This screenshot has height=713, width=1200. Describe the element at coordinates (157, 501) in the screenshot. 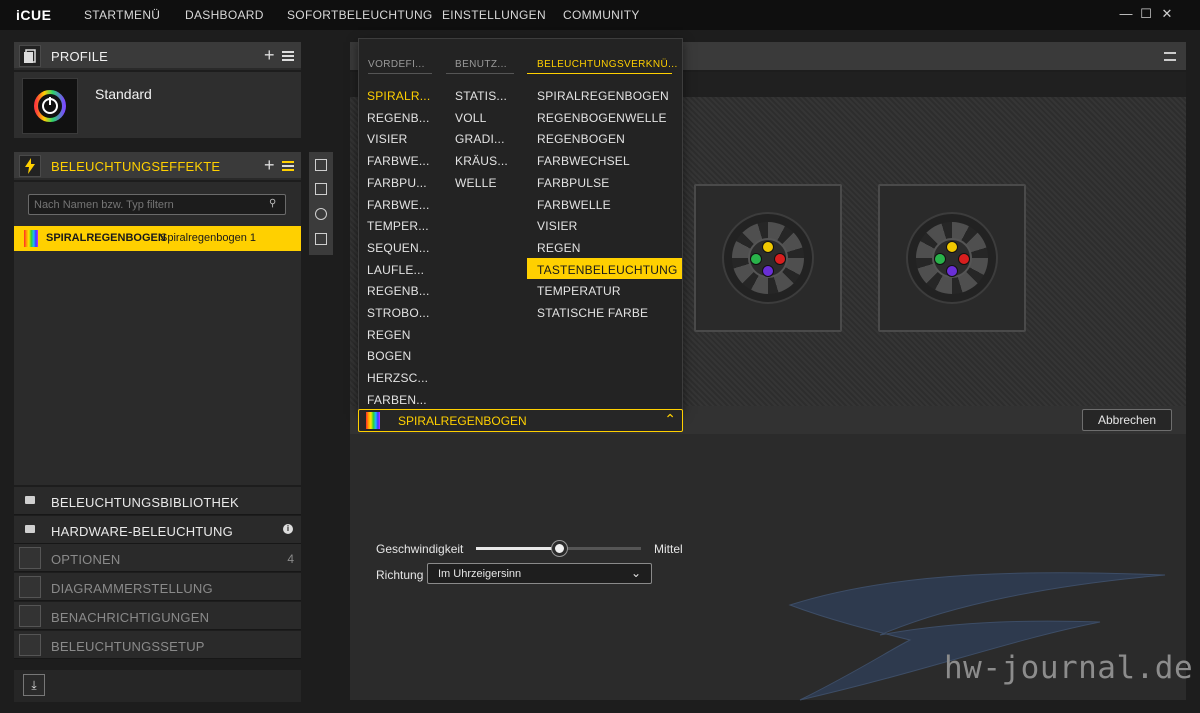

I see `menu-beleuchtungsbibliothek: BELEUCHTUNGSBIBLIOTHEK` at that location.